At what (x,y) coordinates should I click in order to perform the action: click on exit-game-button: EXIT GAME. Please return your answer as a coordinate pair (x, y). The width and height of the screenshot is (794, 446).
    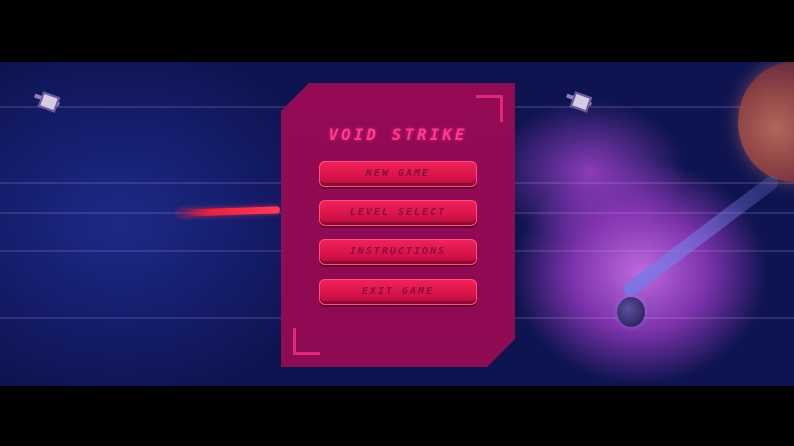
    Looking at the image, I should click on (398, 292).